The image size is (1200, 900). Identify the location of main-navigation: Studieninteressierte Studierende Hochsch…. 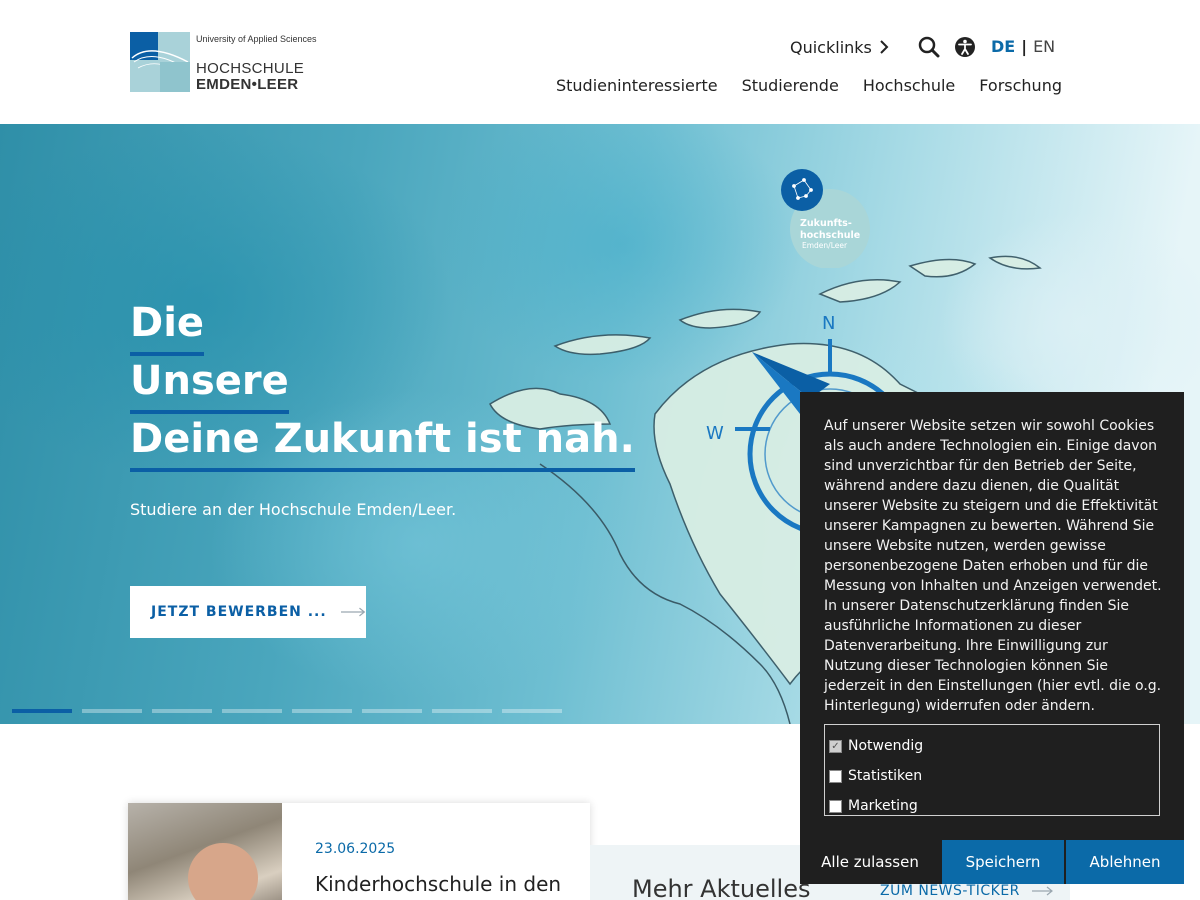
(809, 85).